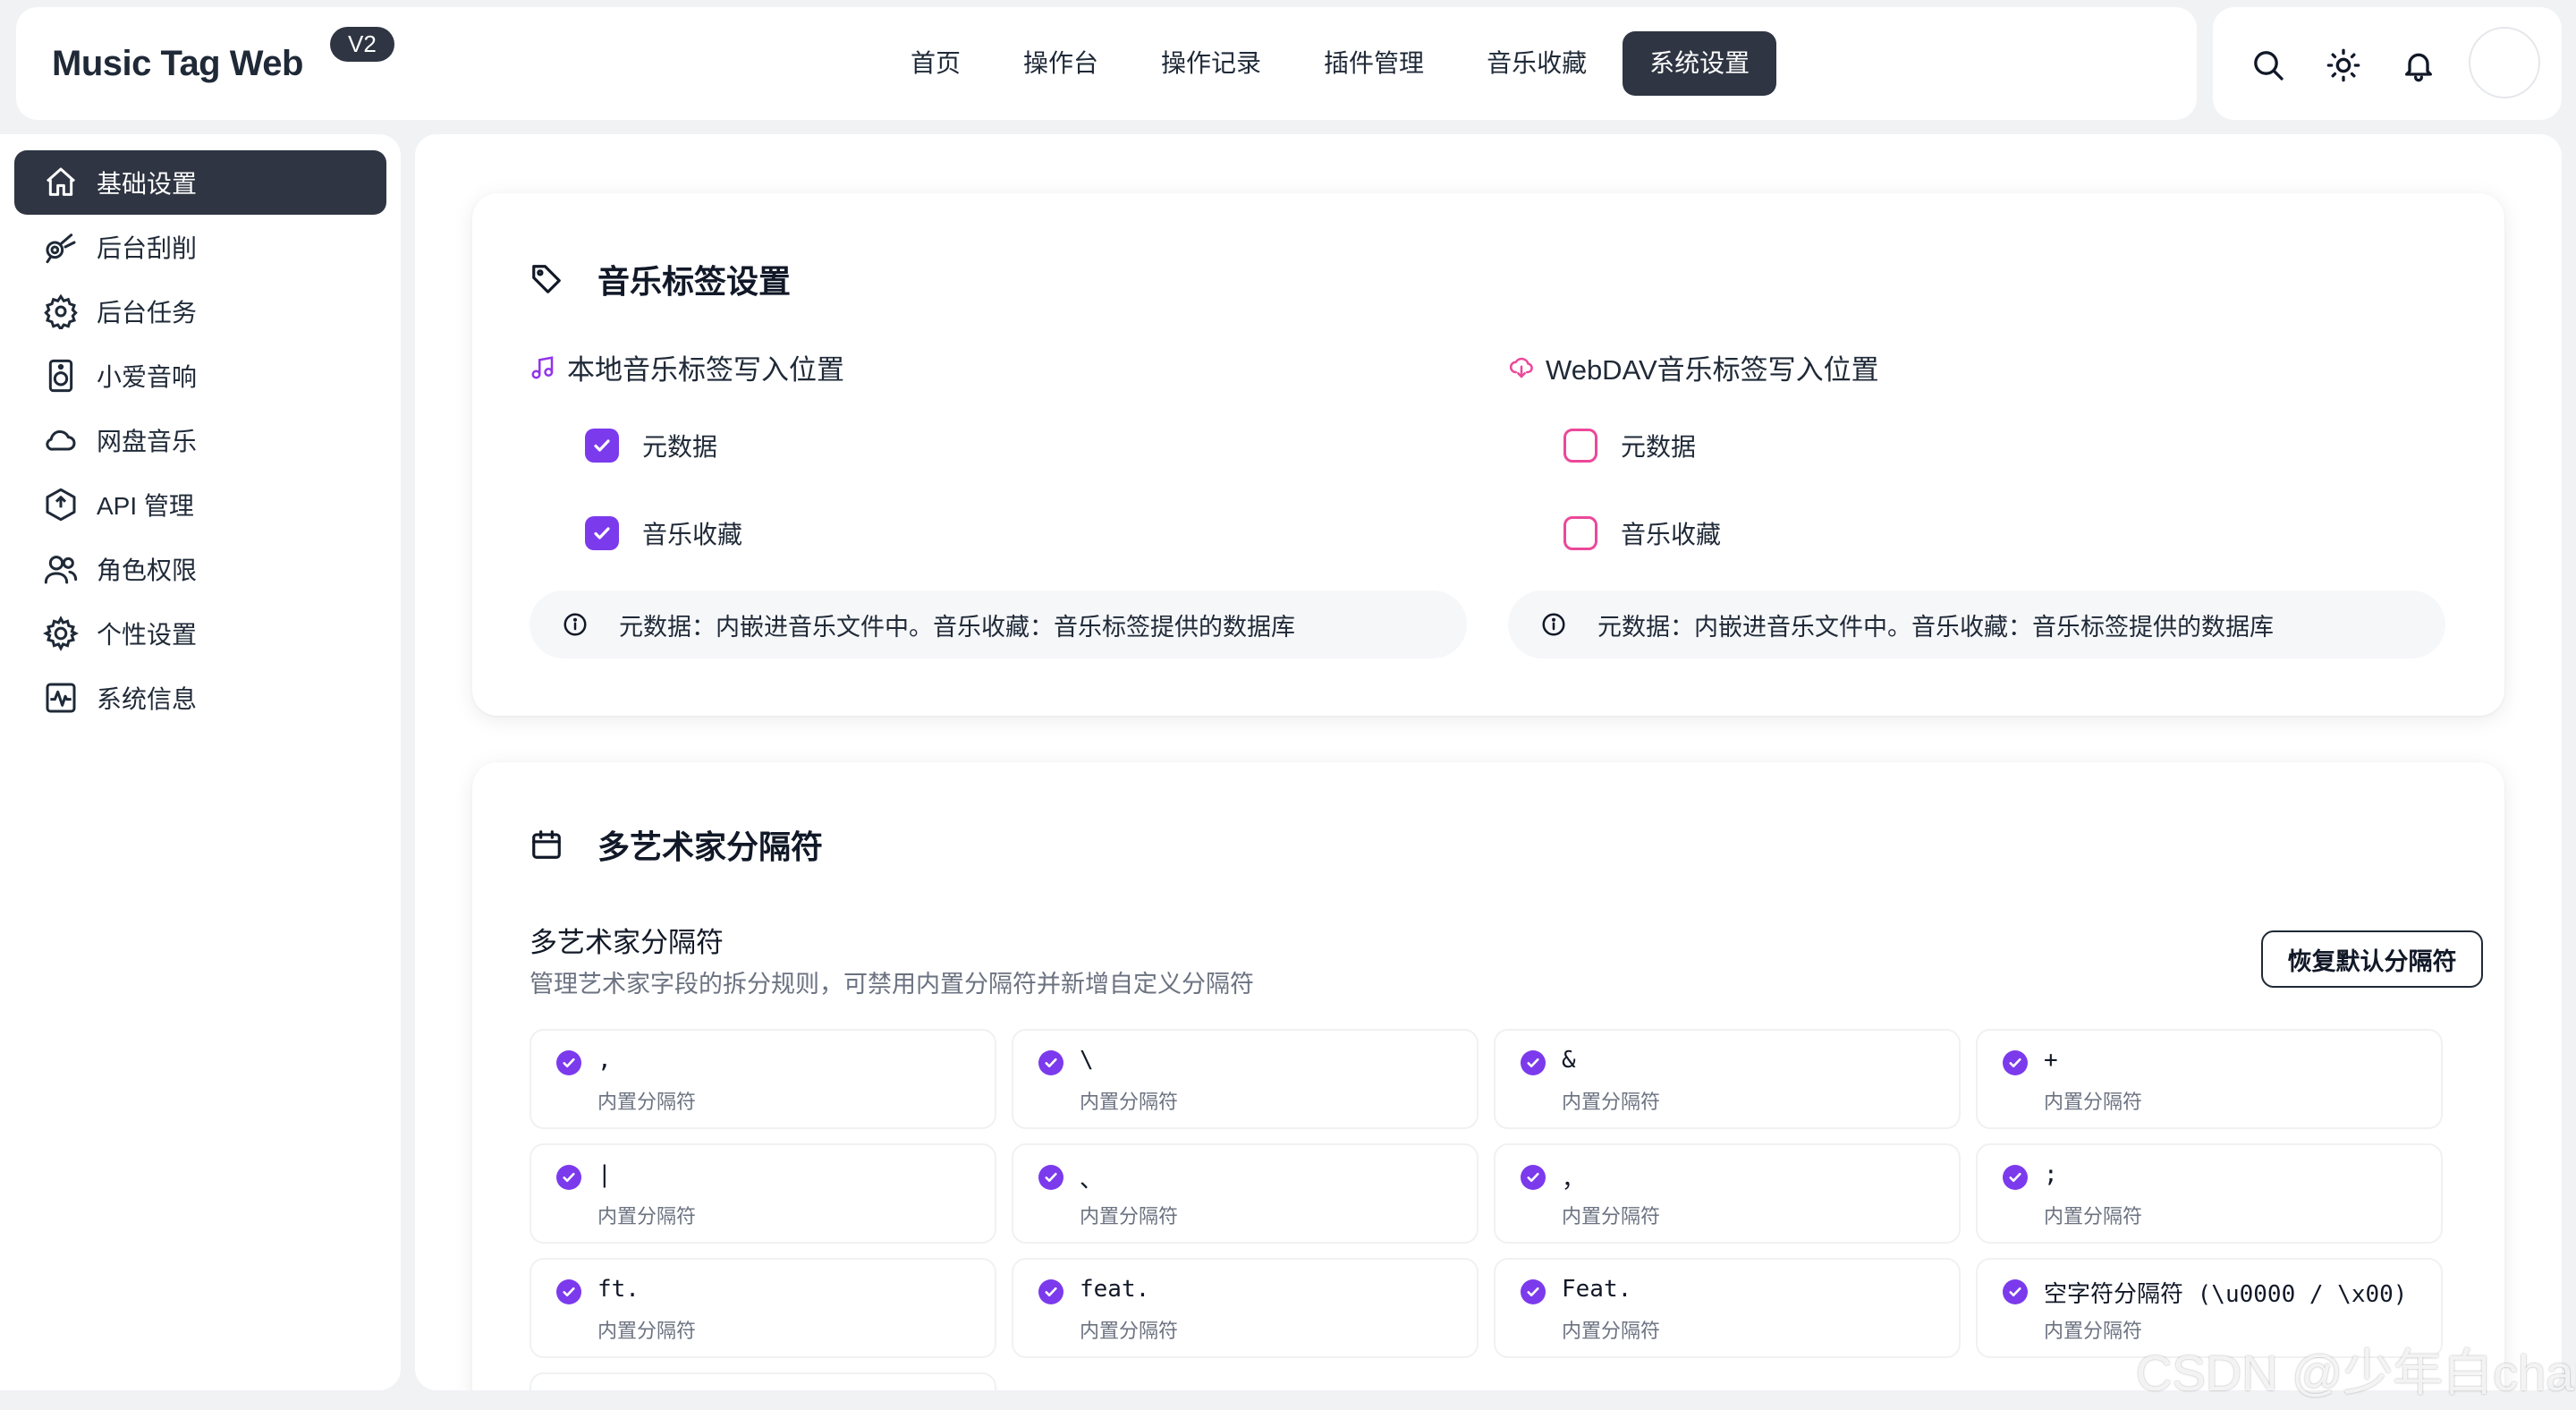 The image size is (2576, 1410). I want to click on separator-item: \ 内置分隔符, so click(1245, 1079).